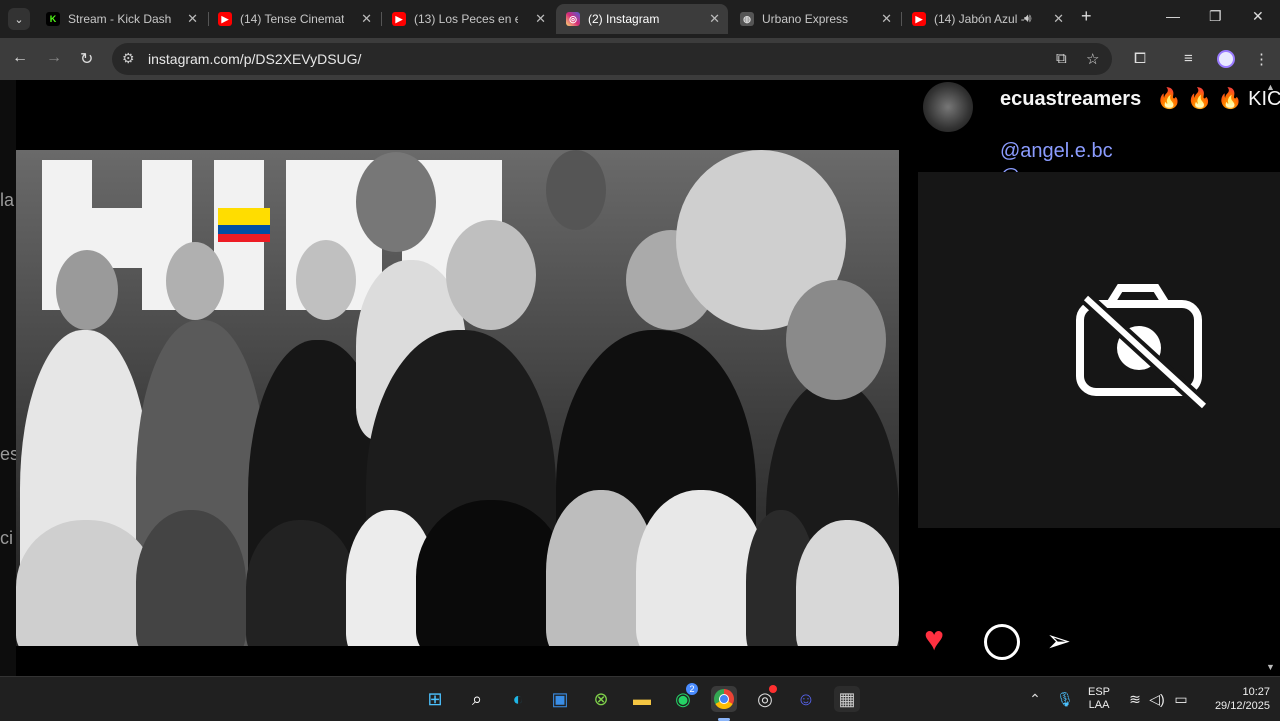  I want to click on restore-button: ❐, so click(1215, 16).